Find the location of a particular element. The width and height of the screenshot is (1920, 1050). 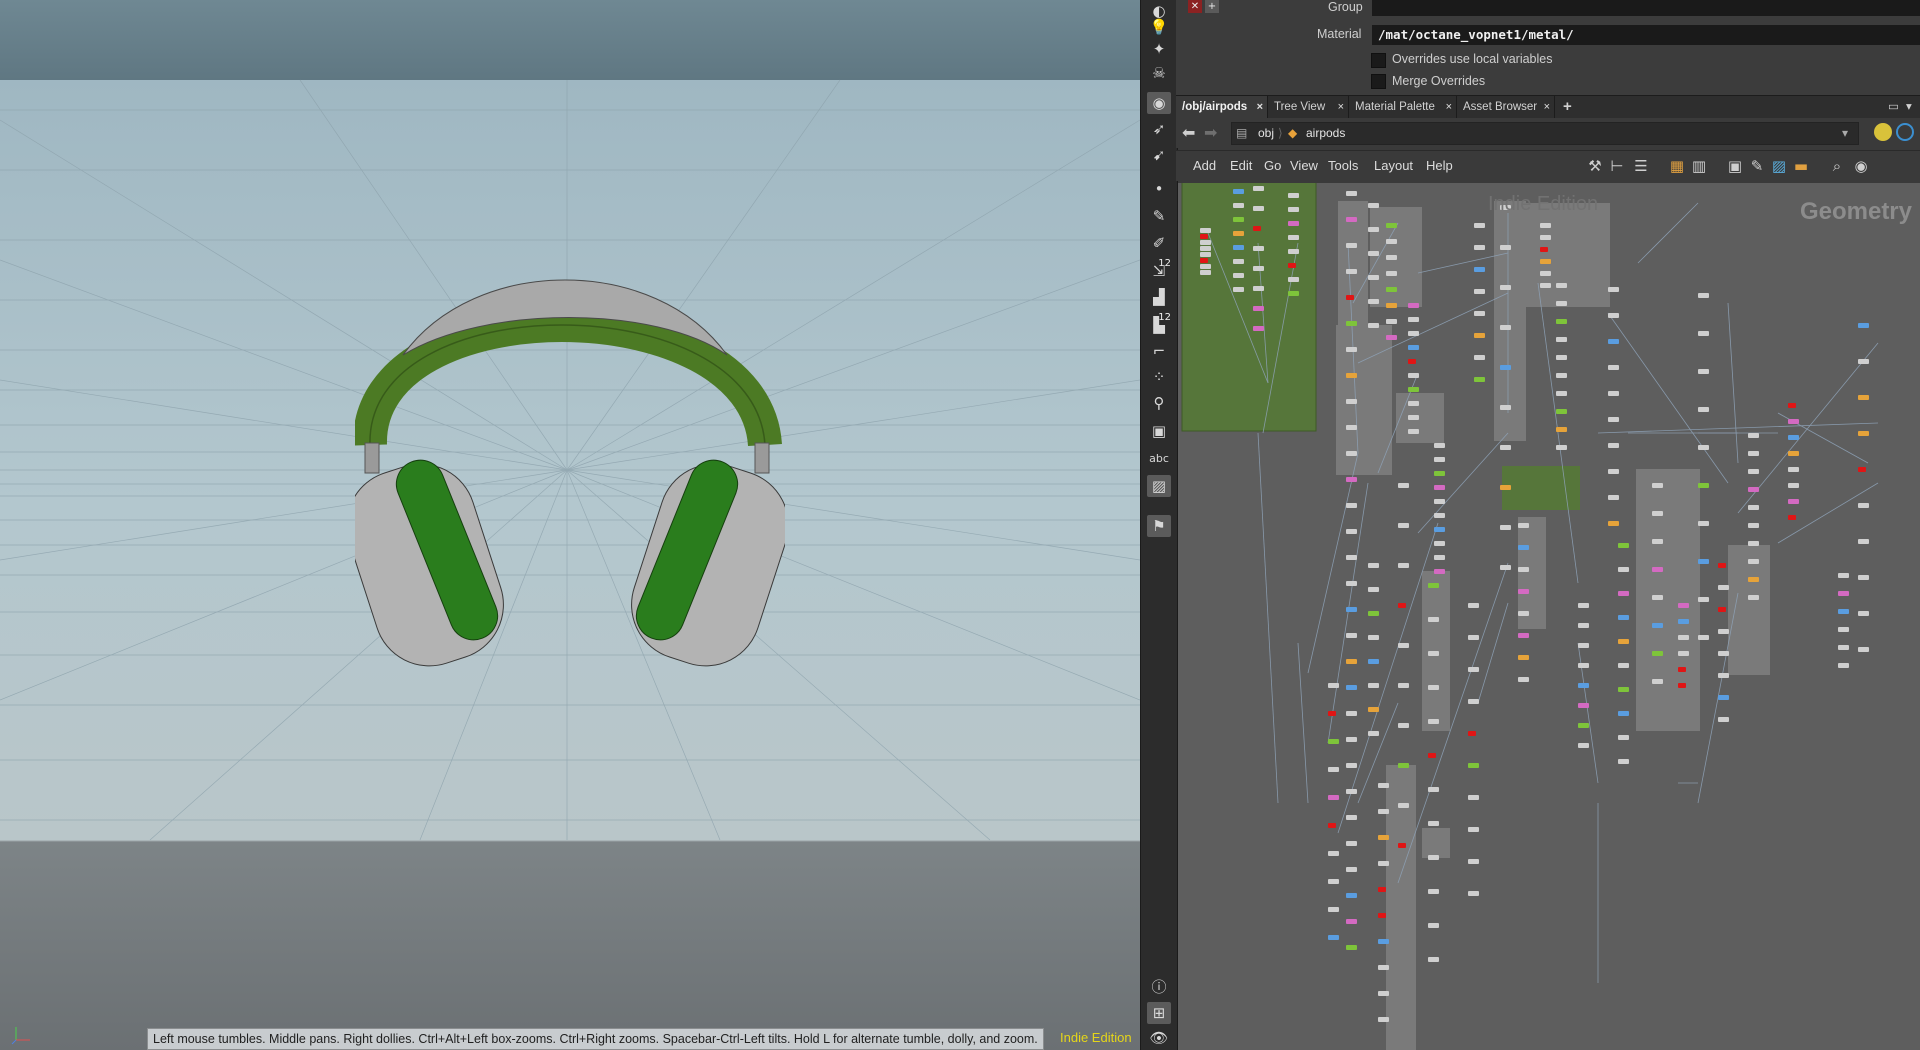

note-icon: ✎ is located at coordinates (1757, 166).